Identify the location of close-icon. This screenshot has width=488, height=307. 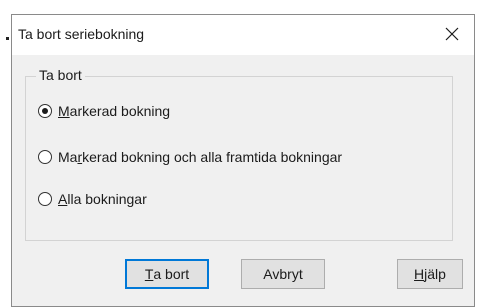
(452, 34).